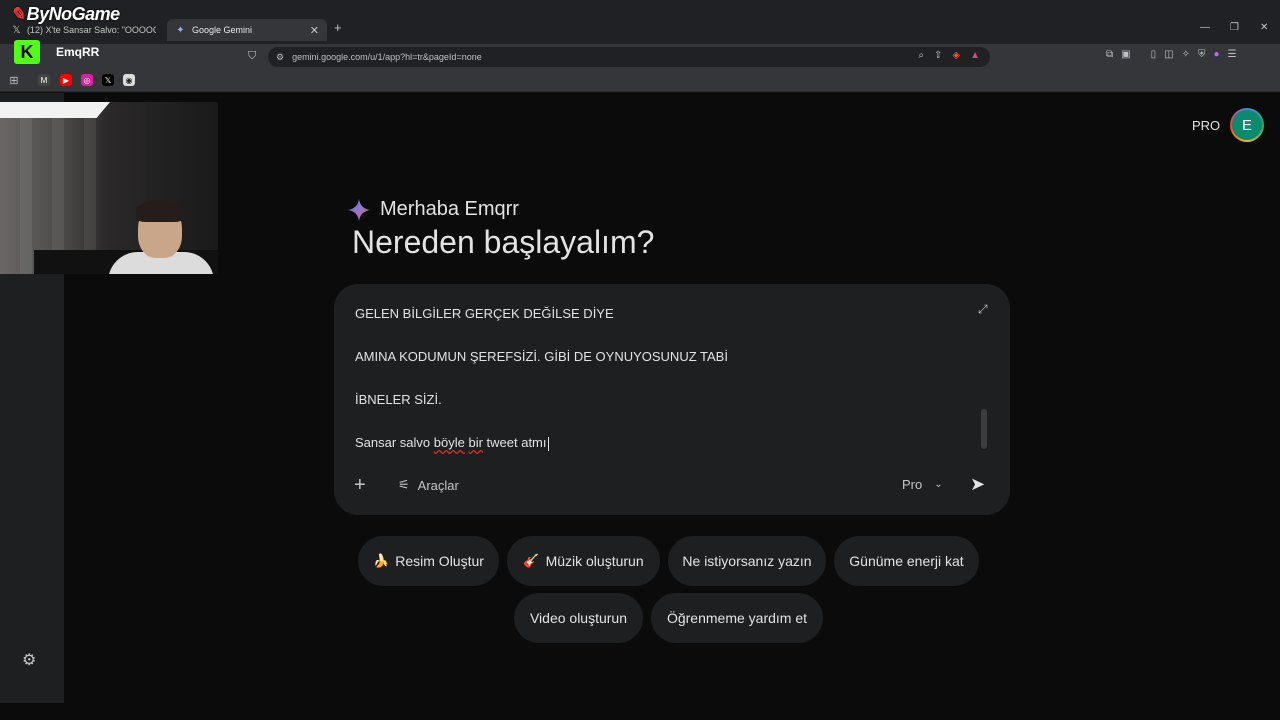 Image resolution: width=1280 pixels, height=720 pixels. I want to click on kick-logo-icon: K, so click(27, 52).